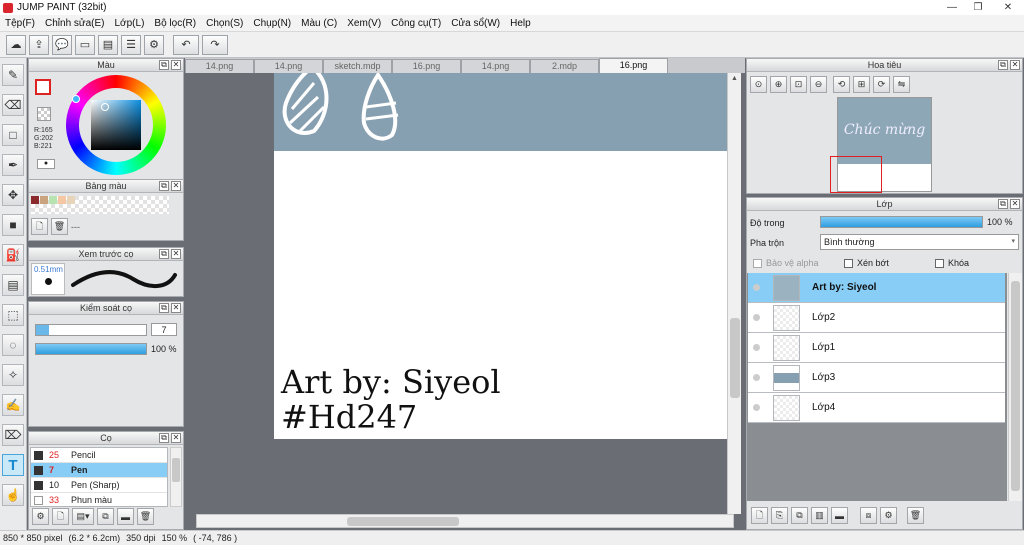  I want to click on blend-mode-select: Bình thường ▾, so click(919, 242).